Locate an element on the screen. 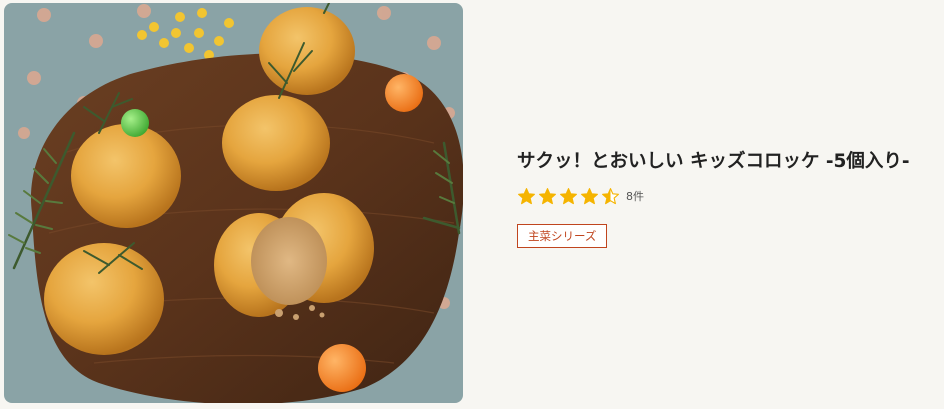 Image resolution: width=944 pixels, height=409 pixels. star-rating is located at coordinates (568, 196).